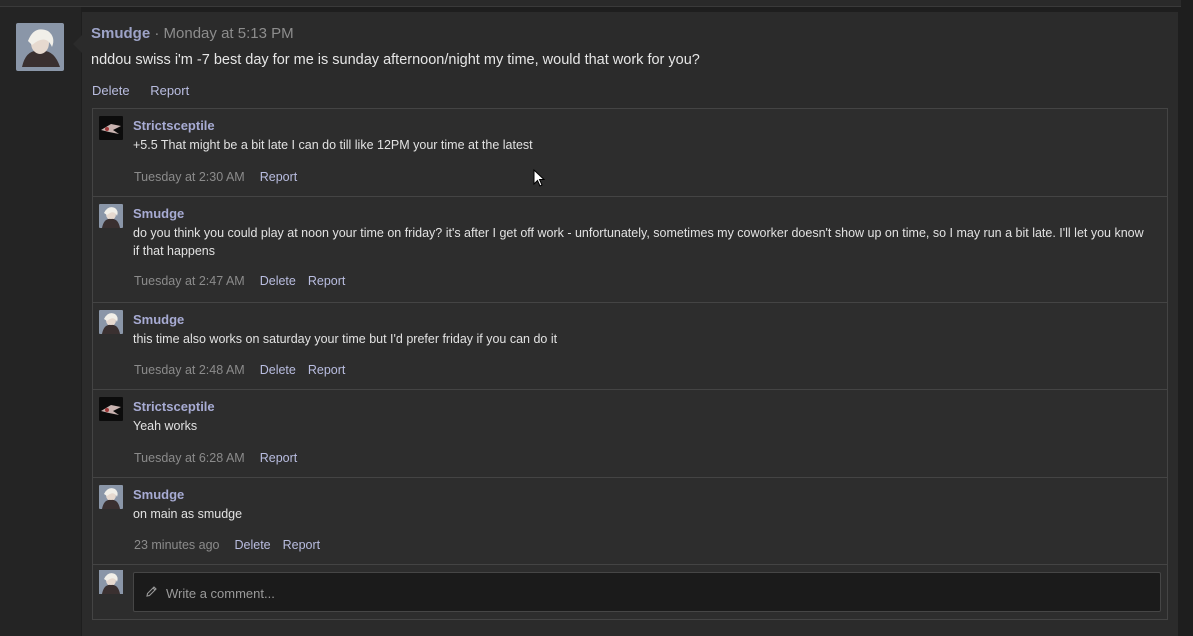 Image resolution: width=1193 pixels, height=636 pixels. What do you see at coordinates (189, 281) in the screenshot?
I see `comment-time: Tuesday at 2:47 AM` at bounding box center [189, 281].